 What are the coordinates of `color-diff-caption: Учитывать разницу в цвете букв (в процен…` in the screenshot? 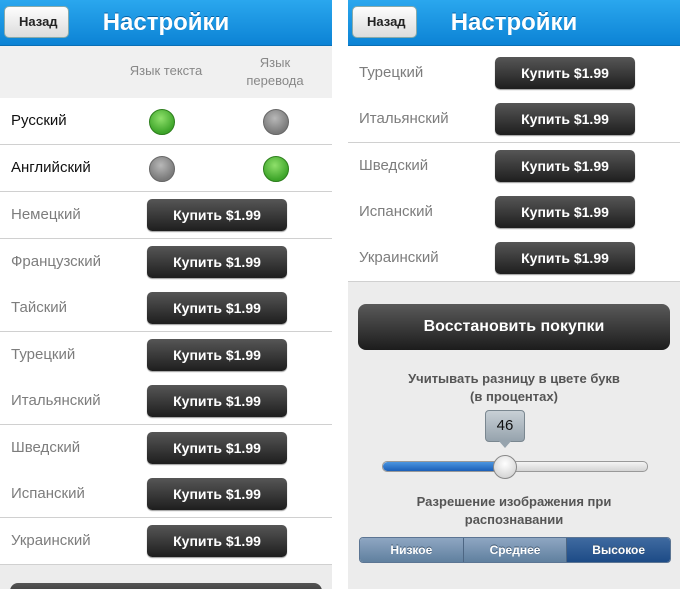 It's located at (514, 388).